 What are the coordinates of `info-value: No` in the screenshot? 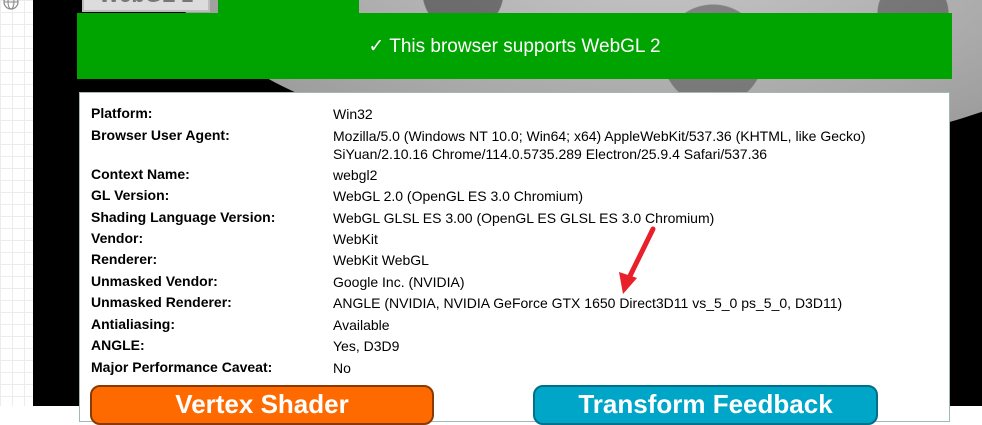 It's located at (342, 368).